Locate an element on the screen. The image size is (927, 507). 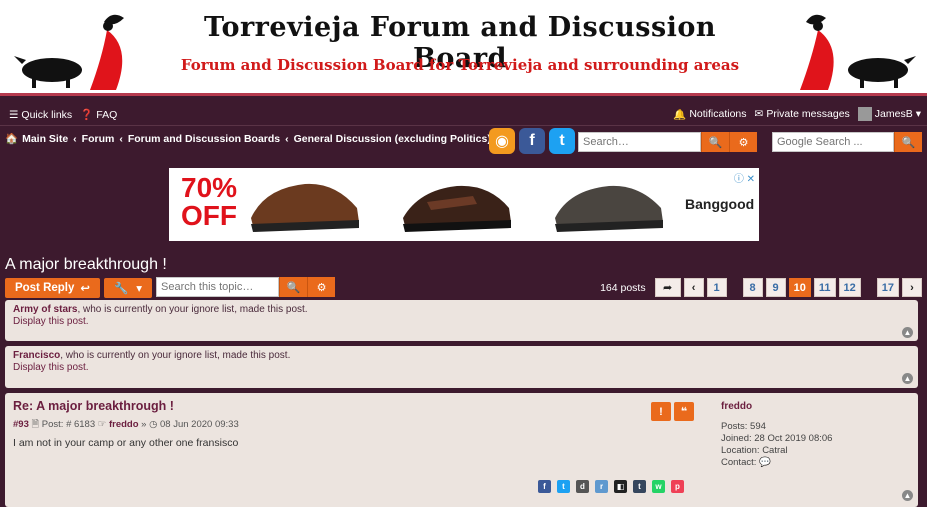
home-icon: 🏠 is located at coordinates (12, 139).